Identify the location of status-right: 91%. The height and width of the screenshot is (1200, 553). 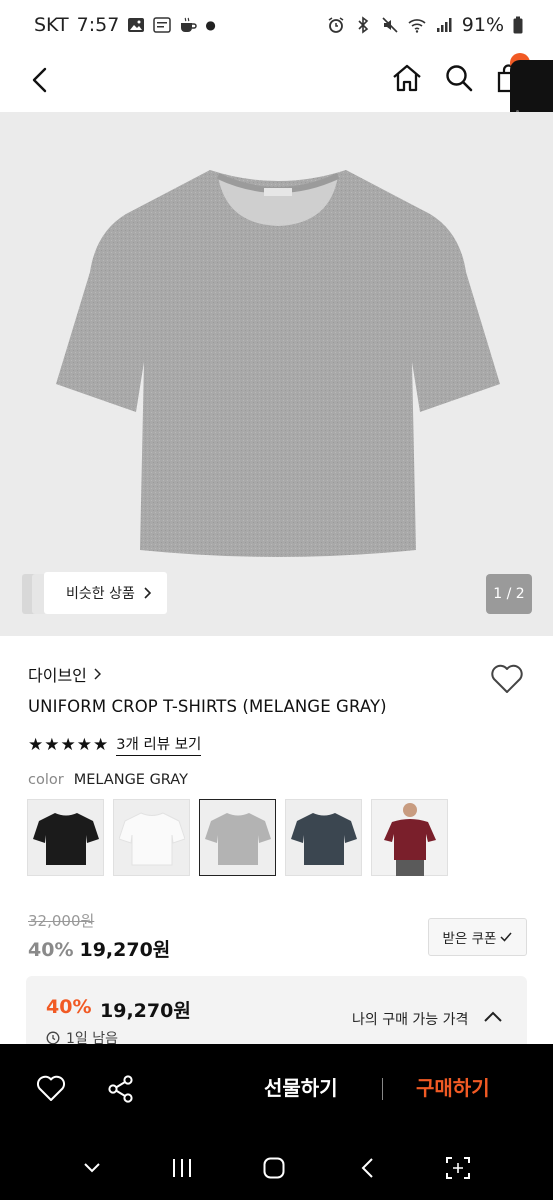
(425, 25).